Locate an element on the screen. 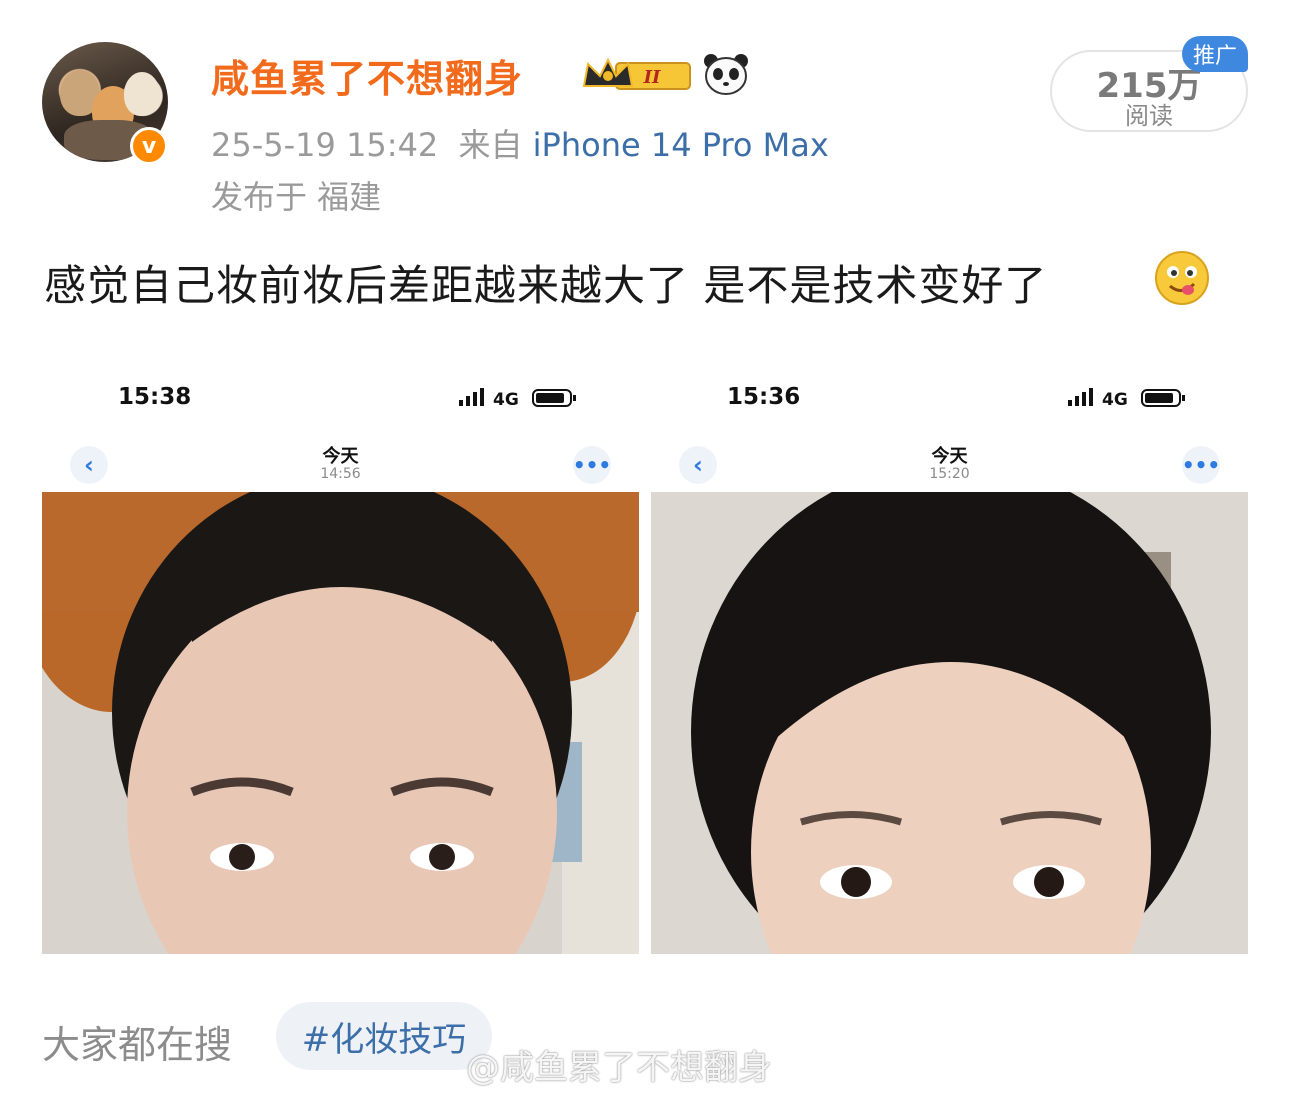 The width and height of the screenshot is (1290, 1094). panda-icon is located at coordinates (726, 74).